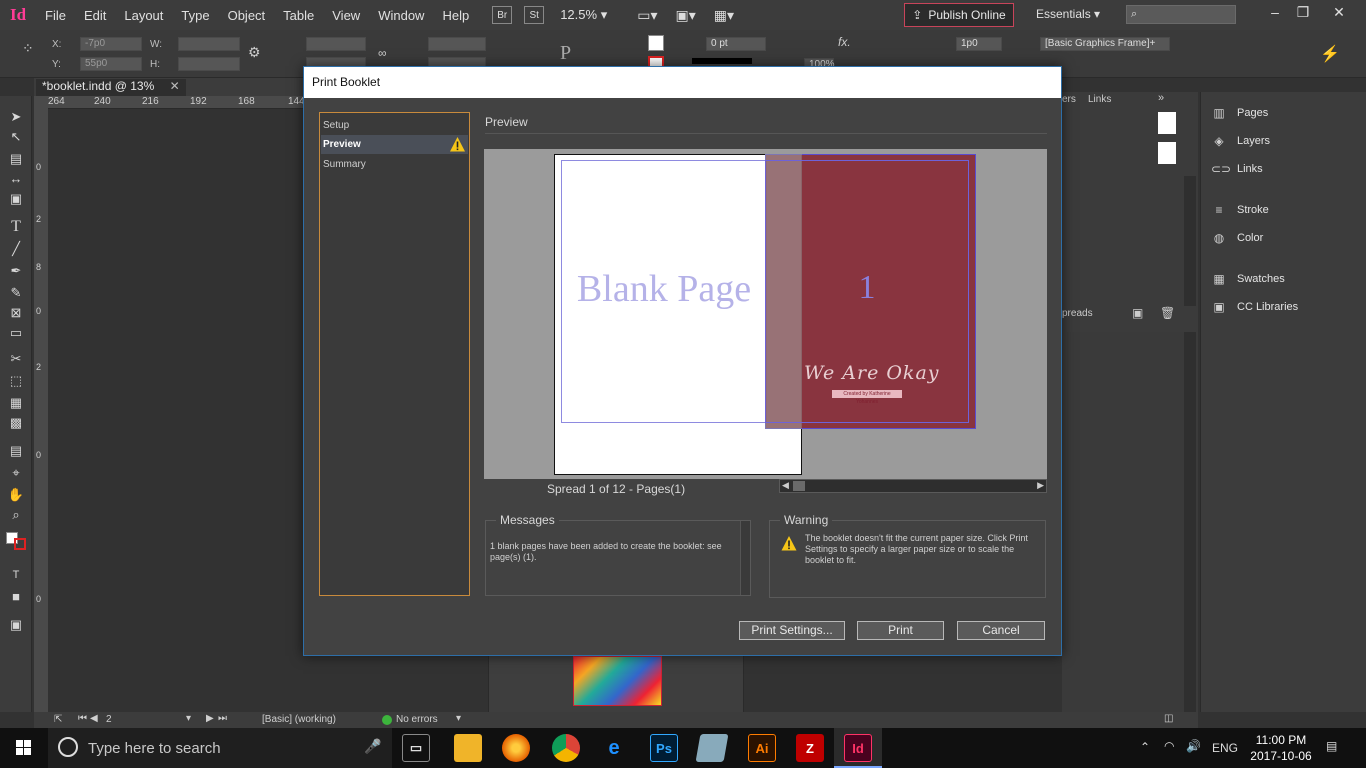  I want to click on cc-libraries-panel-button: ▣ CC Libraries, so click(1254, 307).